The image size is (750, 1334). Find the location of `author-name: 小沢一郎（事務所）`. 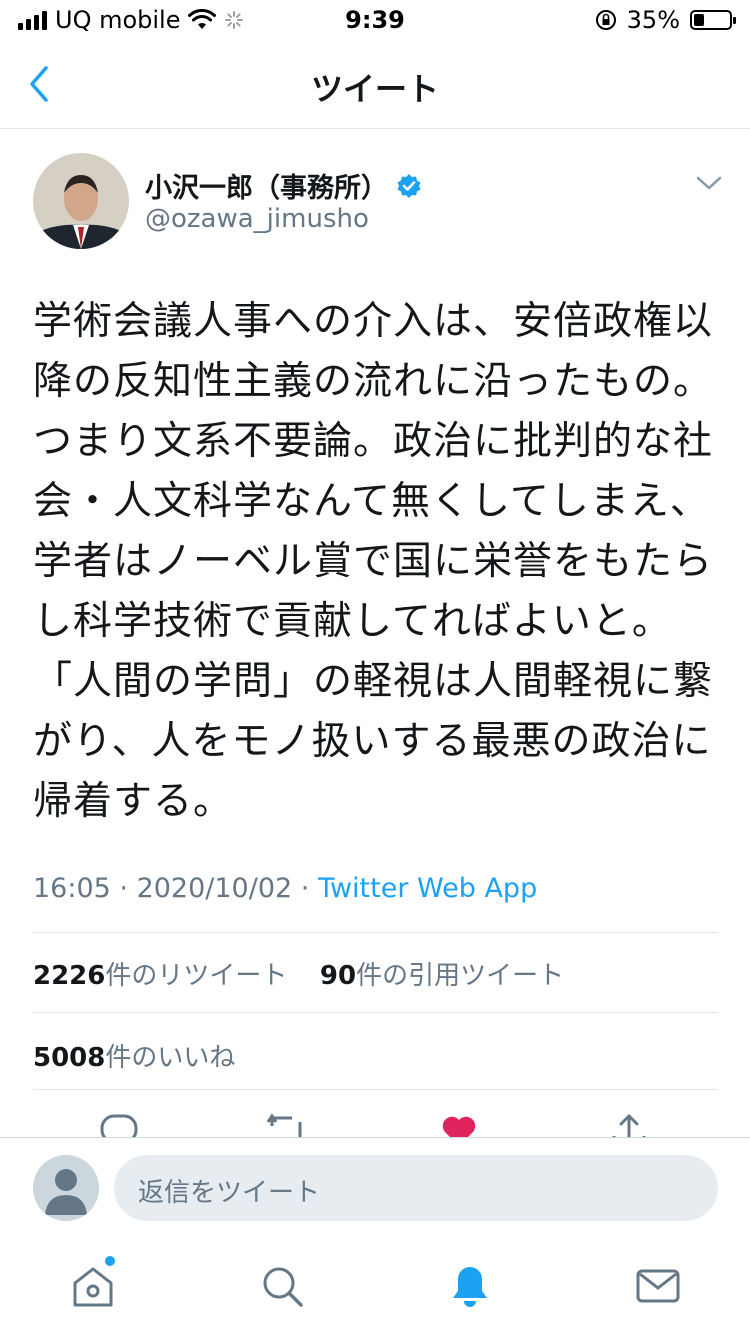

author-name: 小沢一郎（事務所） is located at coordinates (283, 185).